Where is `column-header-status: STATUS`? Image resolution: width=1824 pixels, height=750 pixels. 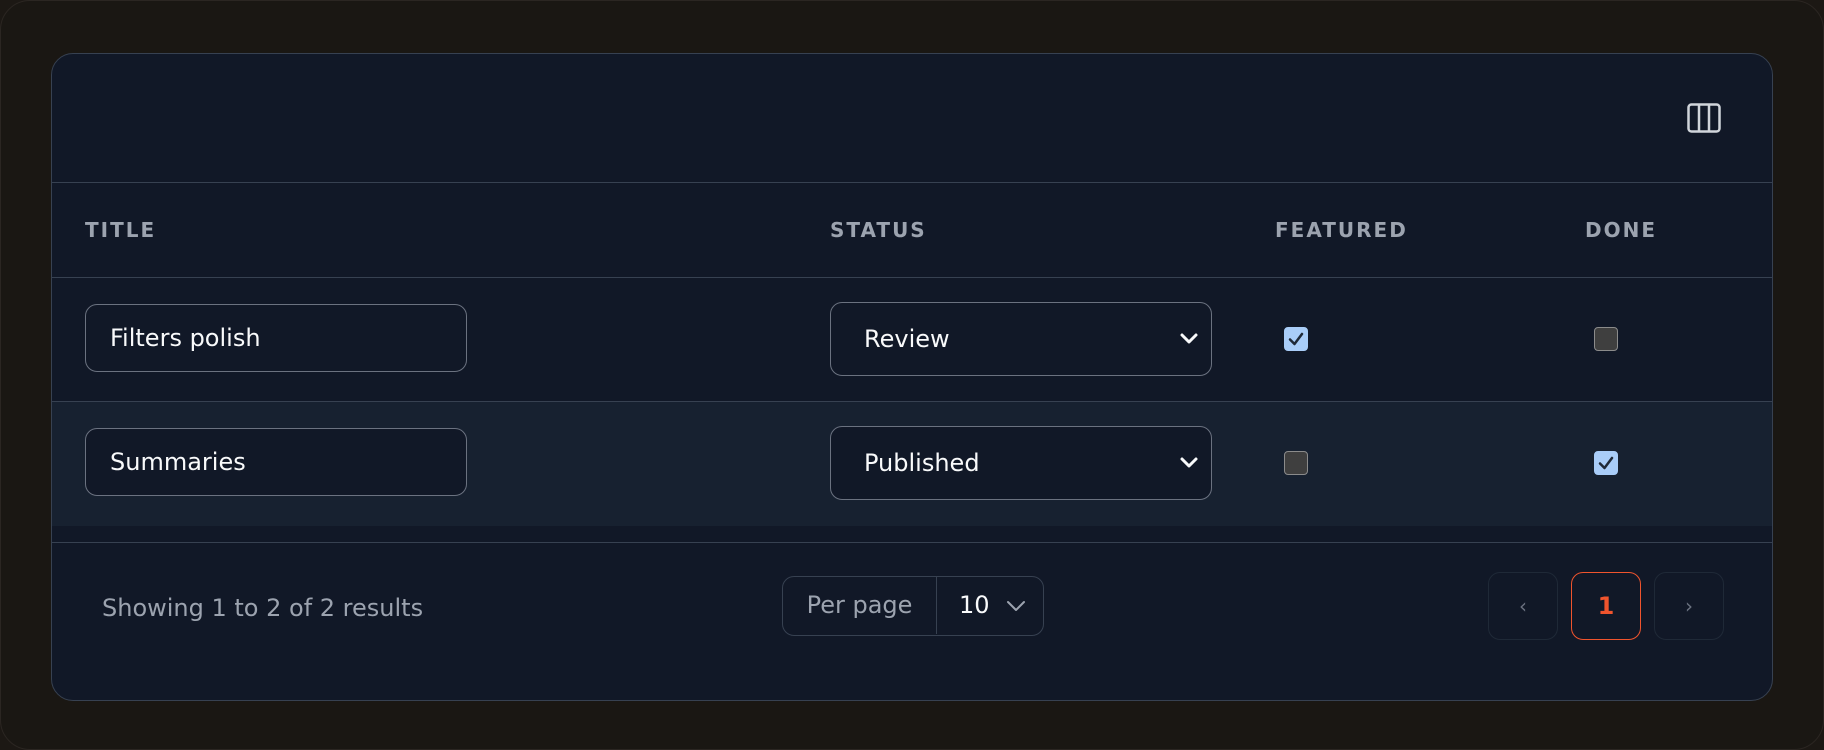 column-header-status: STATUS is located at coordinates (878, 230).